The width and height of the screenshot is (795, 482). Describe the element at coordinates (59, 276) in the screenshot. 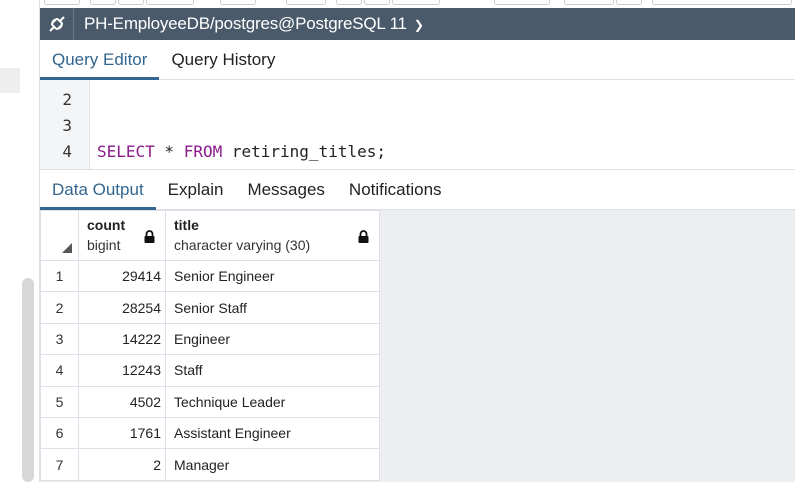

I see `row-number: 1` at that location.